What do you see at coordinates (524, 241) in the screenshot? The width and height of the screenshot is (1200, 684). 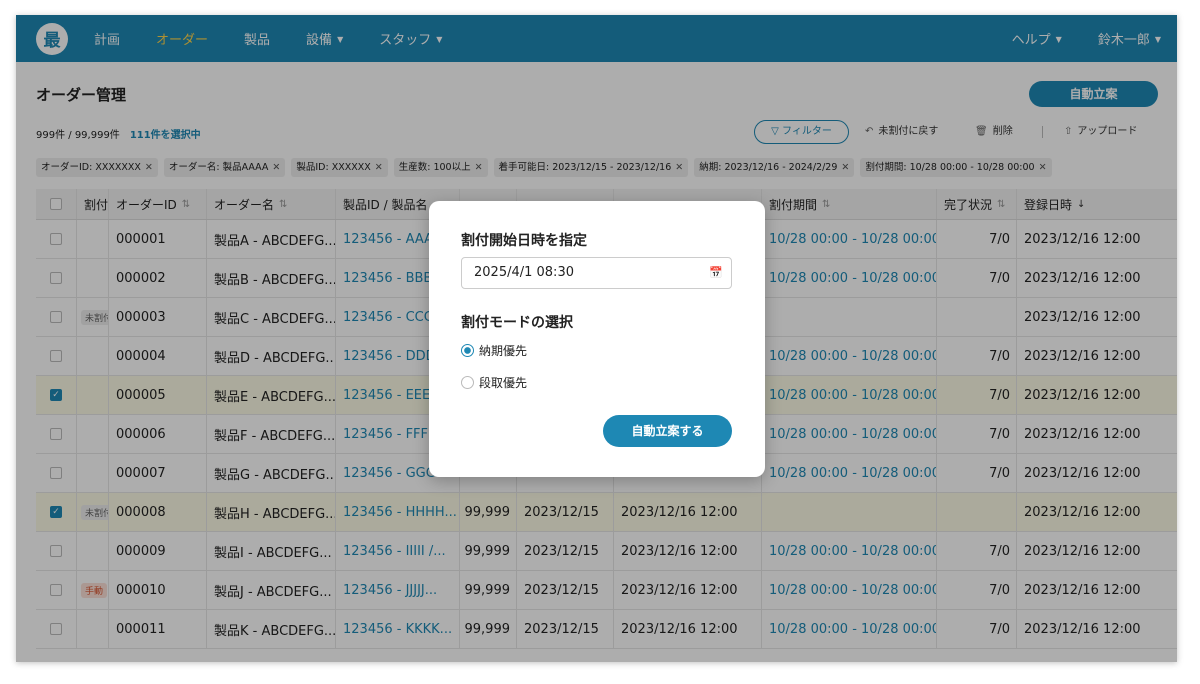 I see `dialog-title: 割付開始日時を指定` at bounding box center [524, 241].